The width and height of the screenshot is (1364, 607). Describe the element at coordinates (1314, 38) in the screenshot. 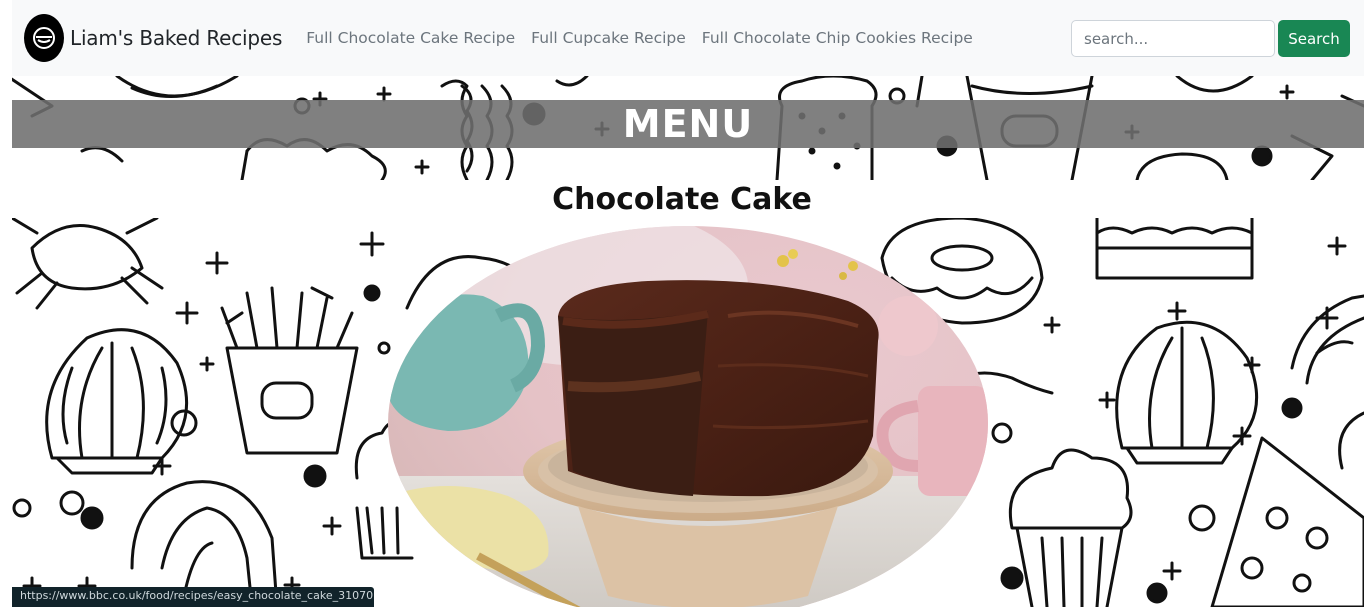

I see `search-button: Search` at that location.